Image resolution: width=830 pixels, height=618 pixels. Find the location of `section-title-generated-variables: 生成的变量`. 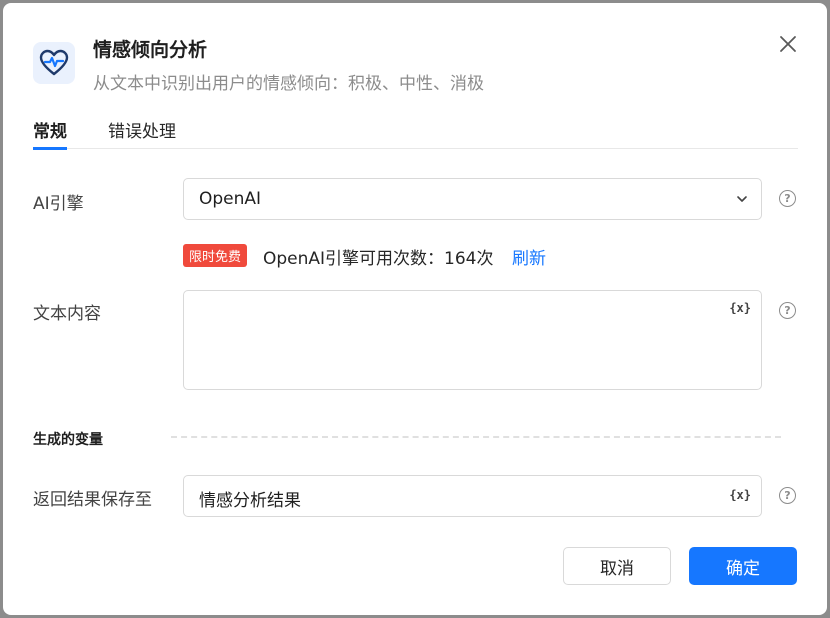

section-title-generated-variables: 生成的变量 is located at coordinates (68, 440).